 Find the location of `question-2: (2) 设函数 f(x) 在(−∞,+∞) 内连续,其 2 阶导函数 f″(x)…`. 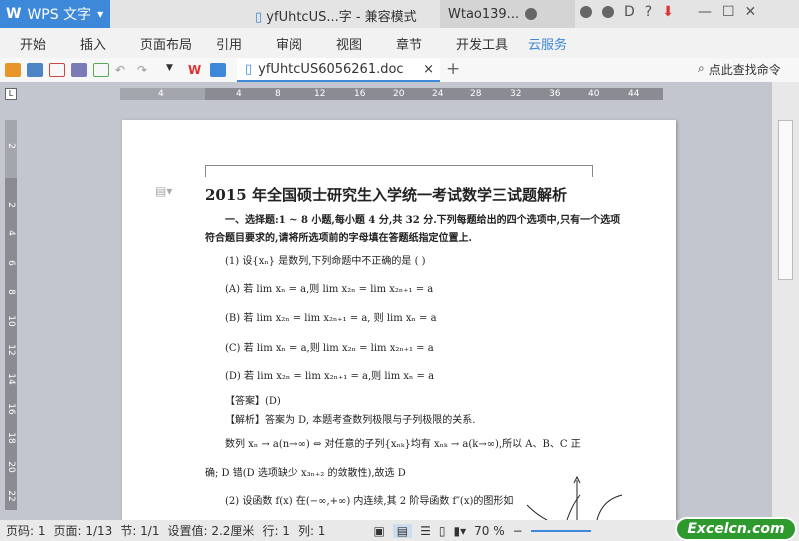

question-2: (2) 设函数 f(x) 在(−∞,+∞) 内连续,其 2 阶导函数 f″(x)… is located at coordinates (369, 501).